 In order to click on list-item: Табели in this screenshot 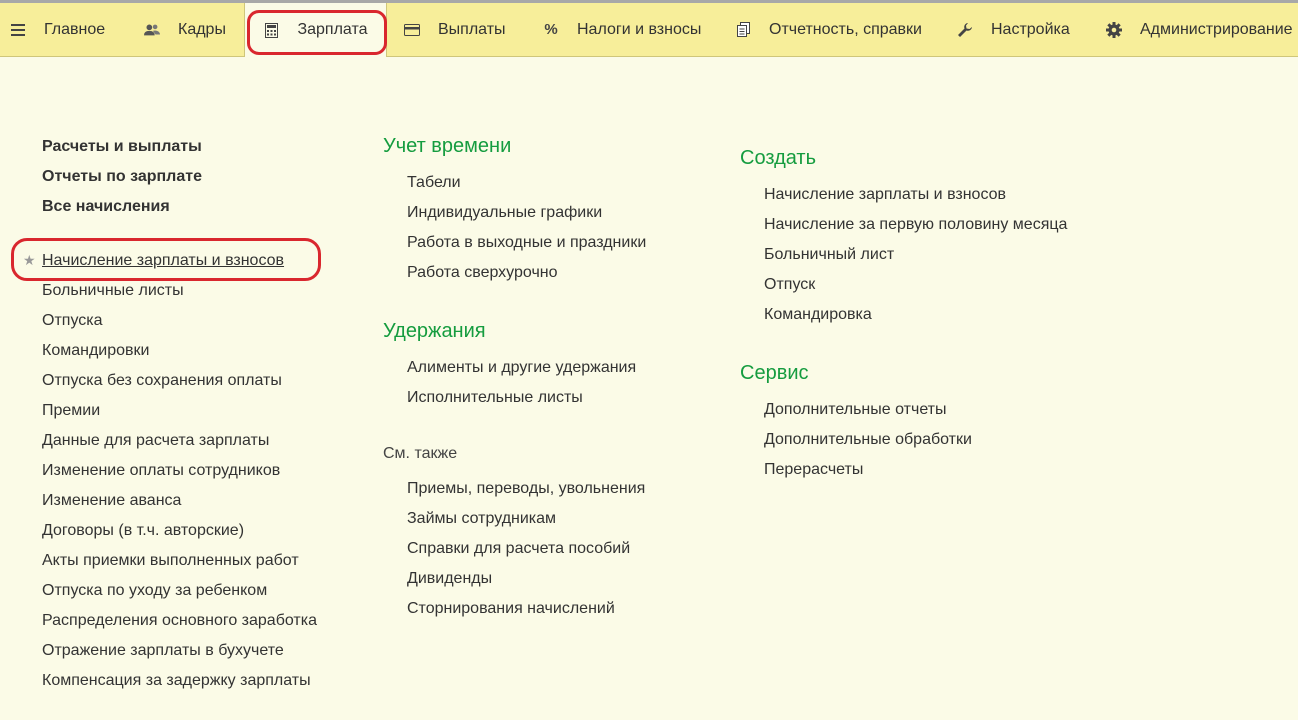, I will do `click(434, 183)`.